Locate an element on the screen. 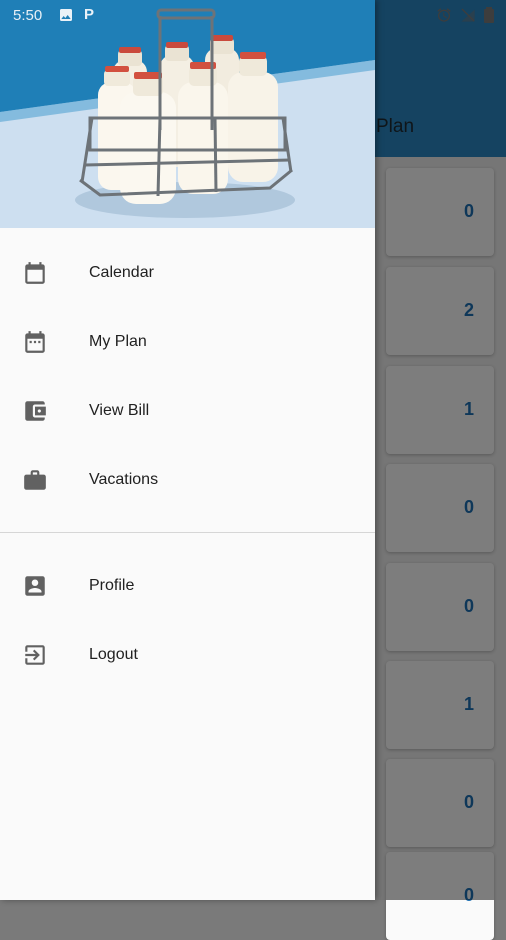  calendar-icon is located at coordinates (35, 273).